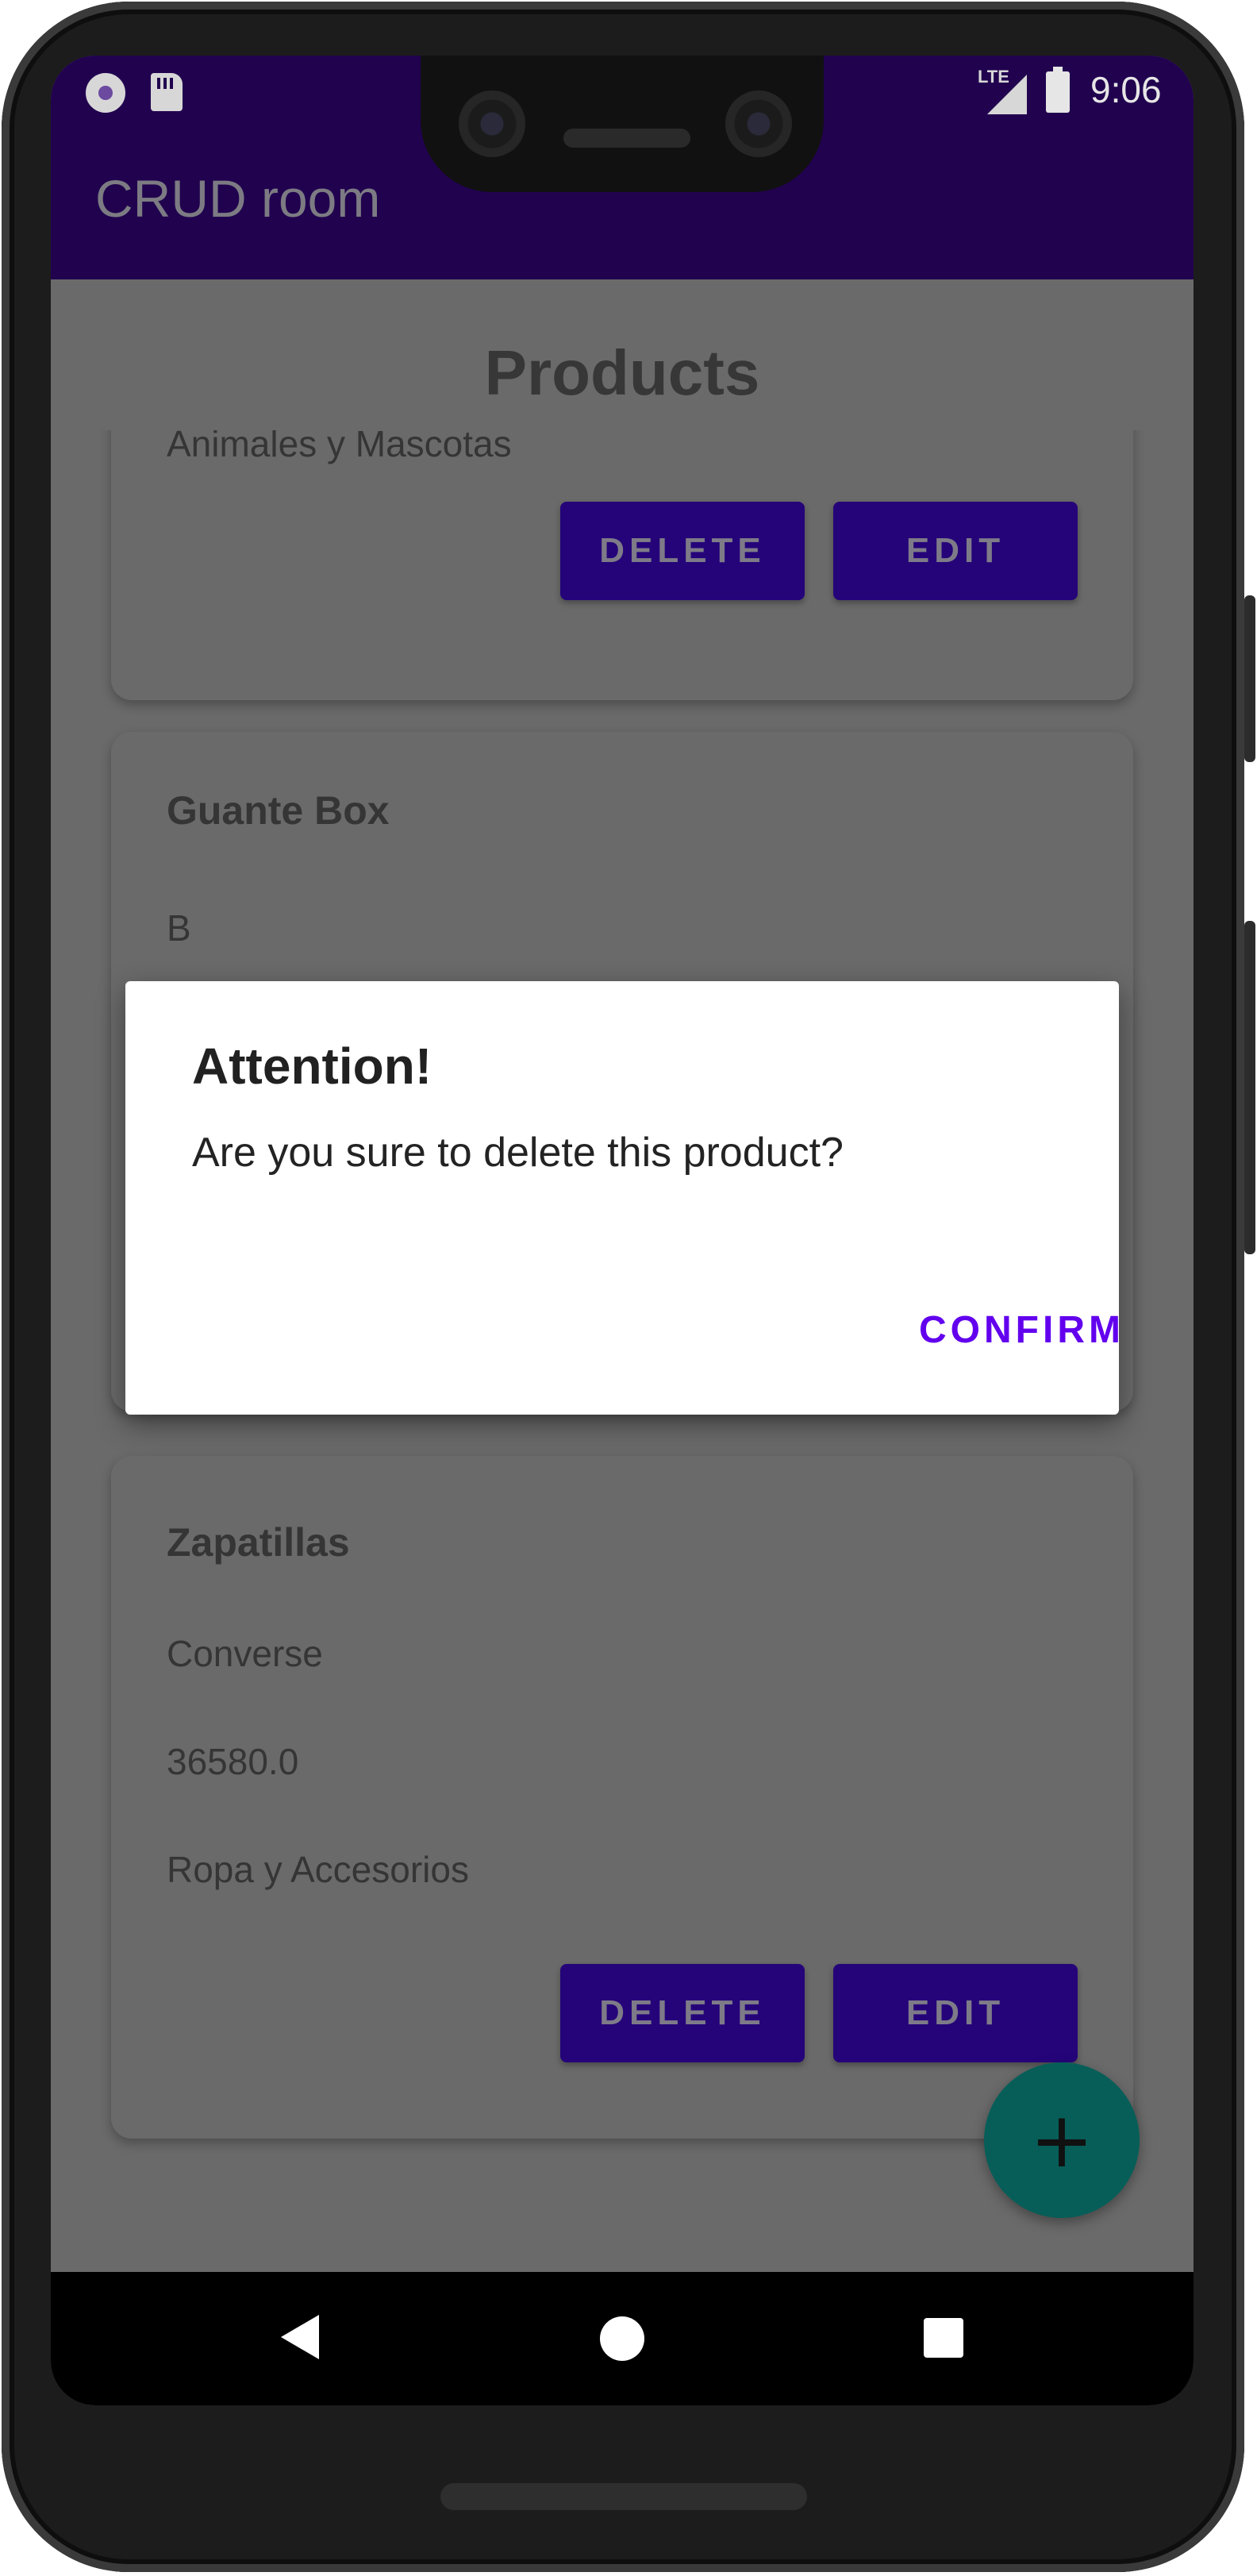 The height and width of the screenshot is (2576, 1257). I want to click on product-category: Ropa y Accesorios, so click(318, 1870).